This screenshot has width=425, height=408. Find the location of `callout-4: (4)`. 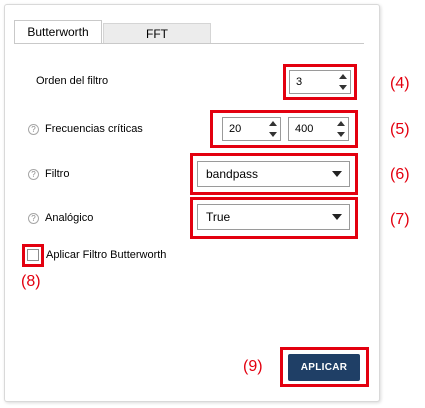

callout-4: (4) is located at coordinates (400, 83).